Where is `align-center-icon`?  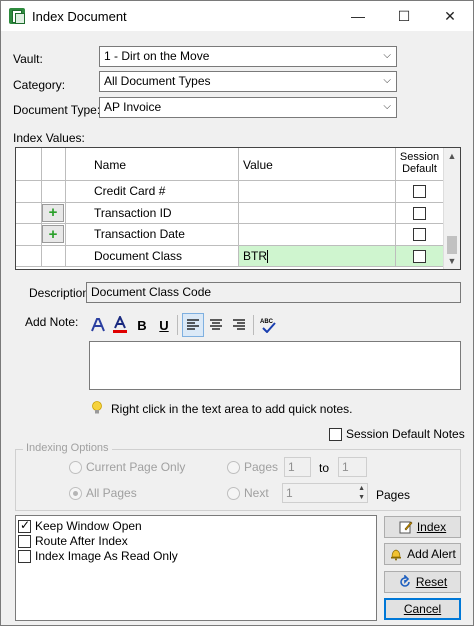
align-center-icon is located at coordinates (216, 325).